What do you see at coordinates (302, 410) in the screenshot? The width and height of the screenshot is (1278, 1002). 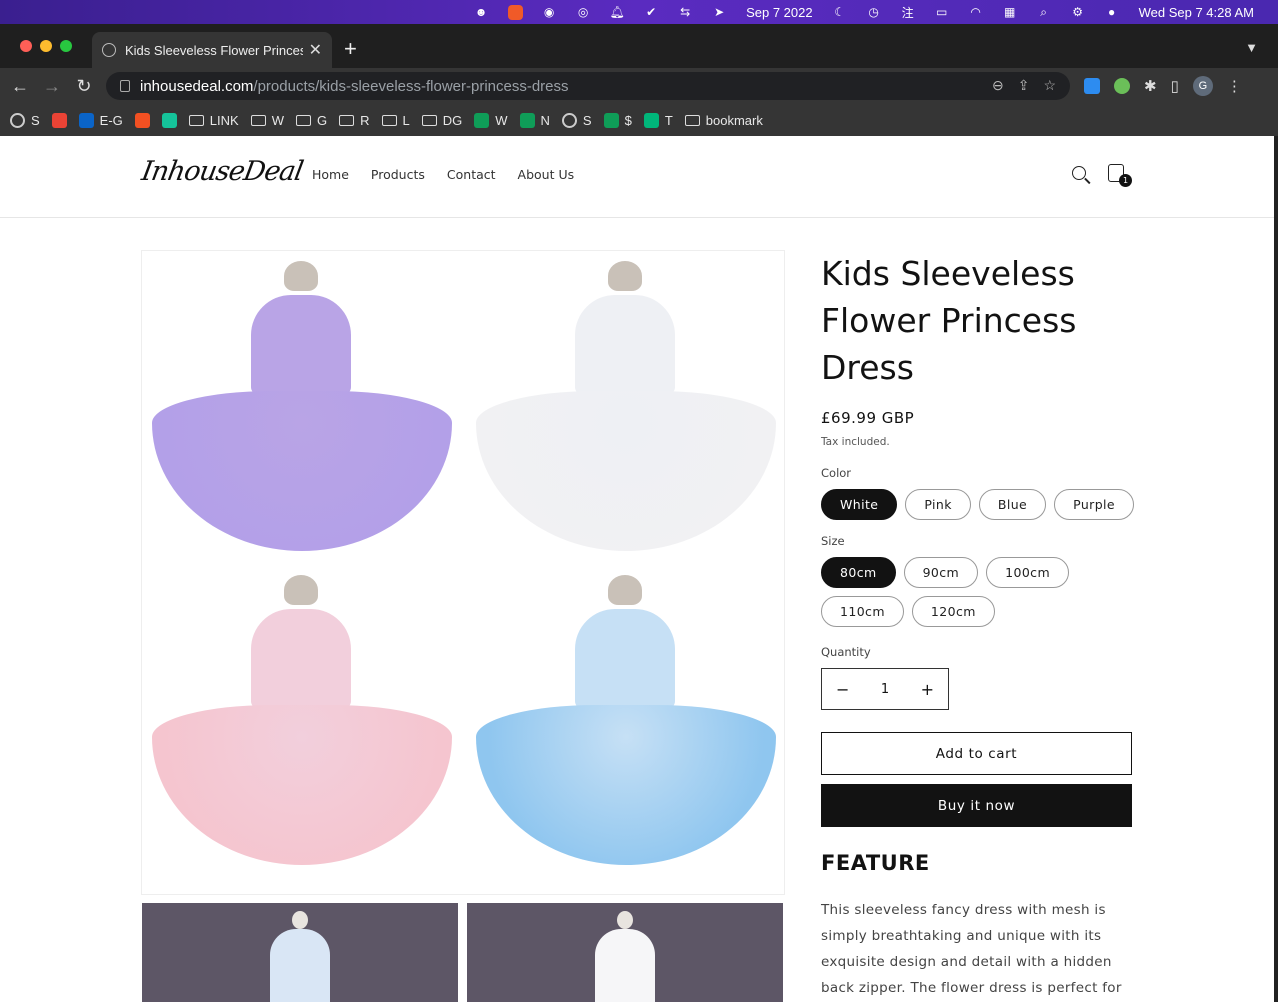 I see `dress-purple` at bounding box center [302, 410].